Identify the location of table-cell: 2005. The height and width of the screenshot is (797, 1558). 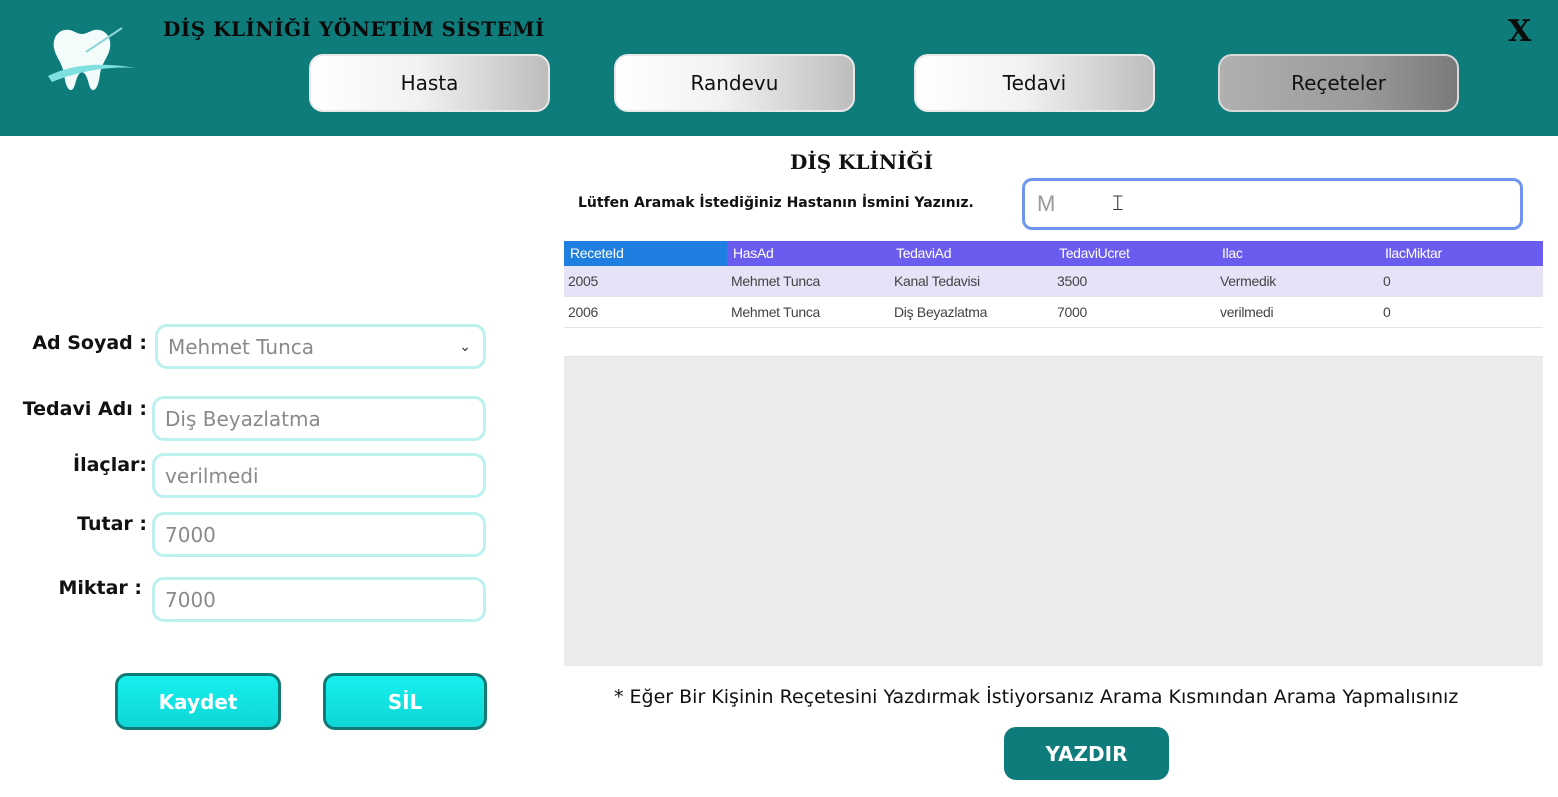
(583, 281).